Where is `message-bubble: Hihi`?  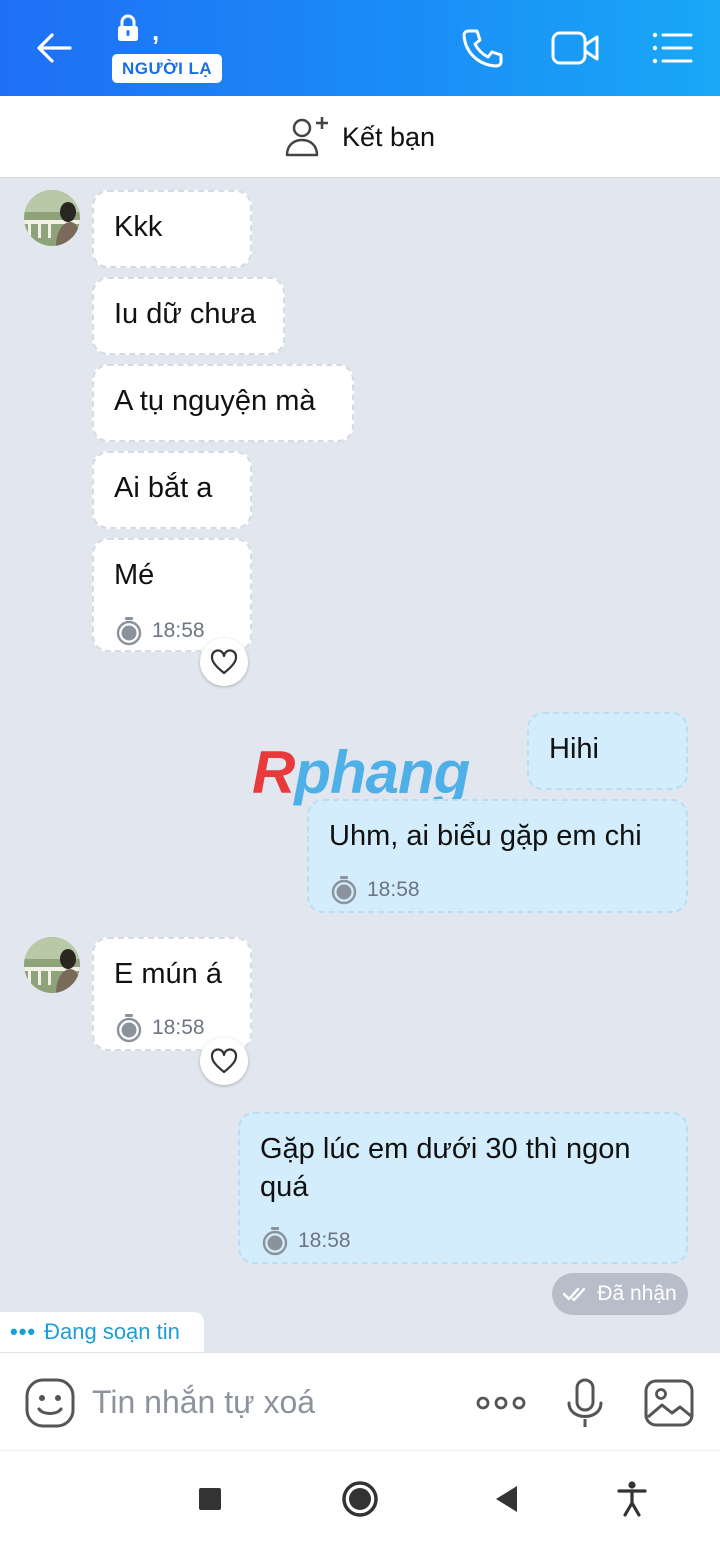 message-bubble: Hihi is located at coordinates (607, 751).